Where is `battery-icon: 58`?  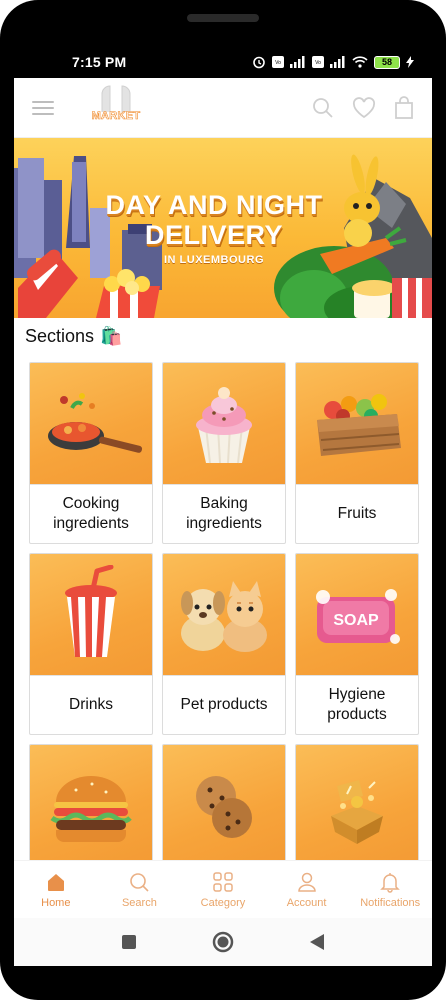
battery-icon: 58 is located at coordinates (387, 62).